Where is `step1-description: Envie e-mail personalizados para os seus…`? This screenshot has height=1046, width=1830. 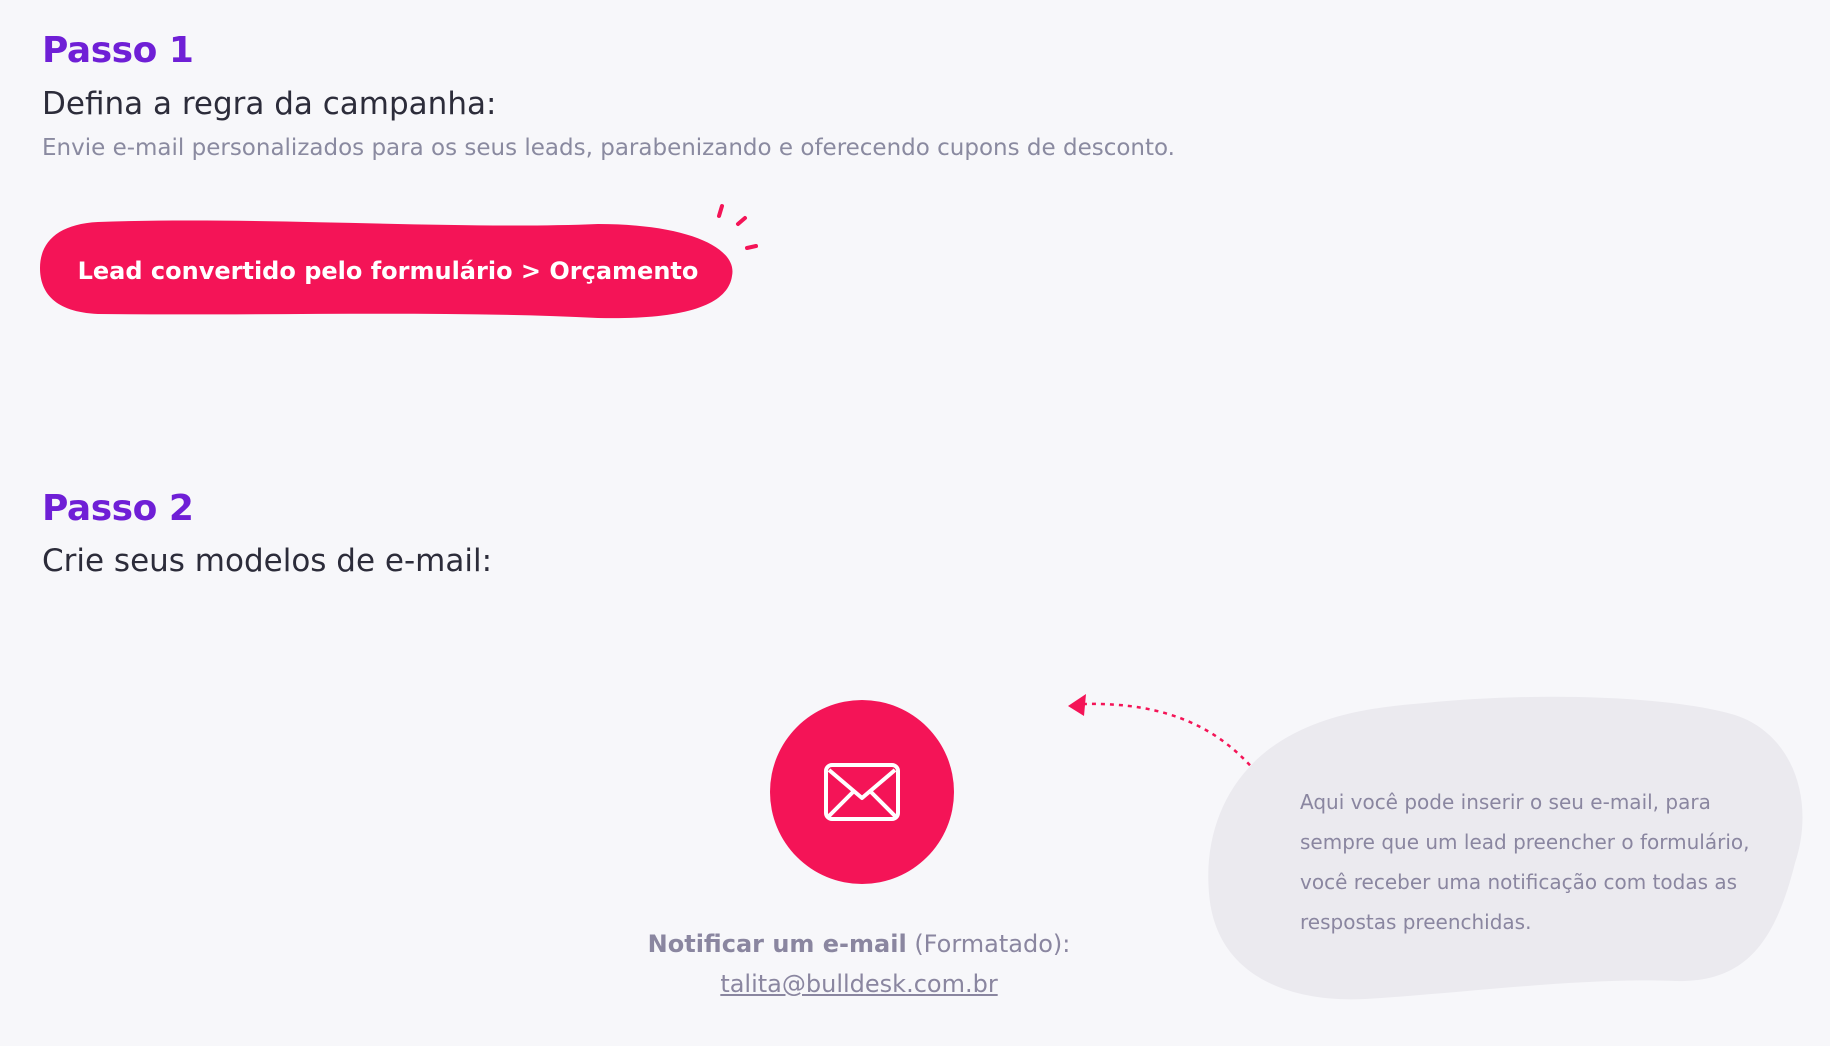
step1-description: Envie e-mail personalizados para os seus… is located at coordinates (608, 148).